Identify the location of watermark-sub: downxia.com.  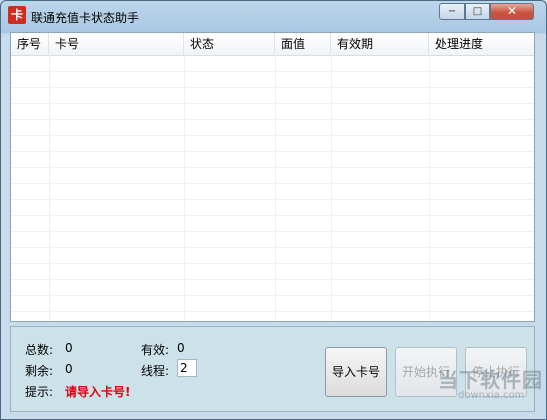
(491, 395).